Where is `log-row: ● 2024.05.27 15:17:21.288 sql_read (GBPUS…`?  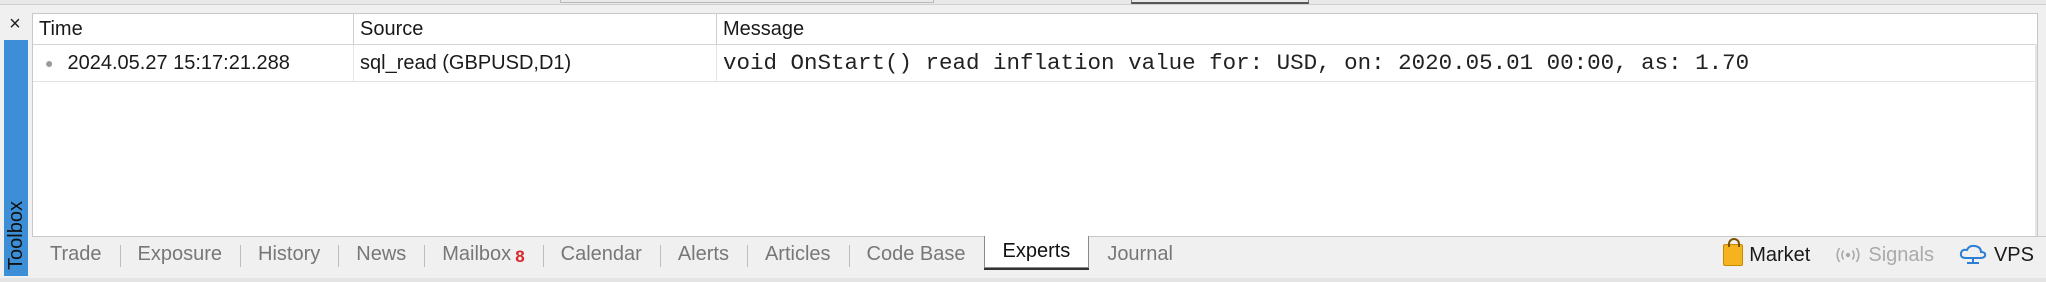
log-row: ● 2024.05.27 15:17:21.288 sql_read (GBPUS… is located at coordinates (1035, 63).